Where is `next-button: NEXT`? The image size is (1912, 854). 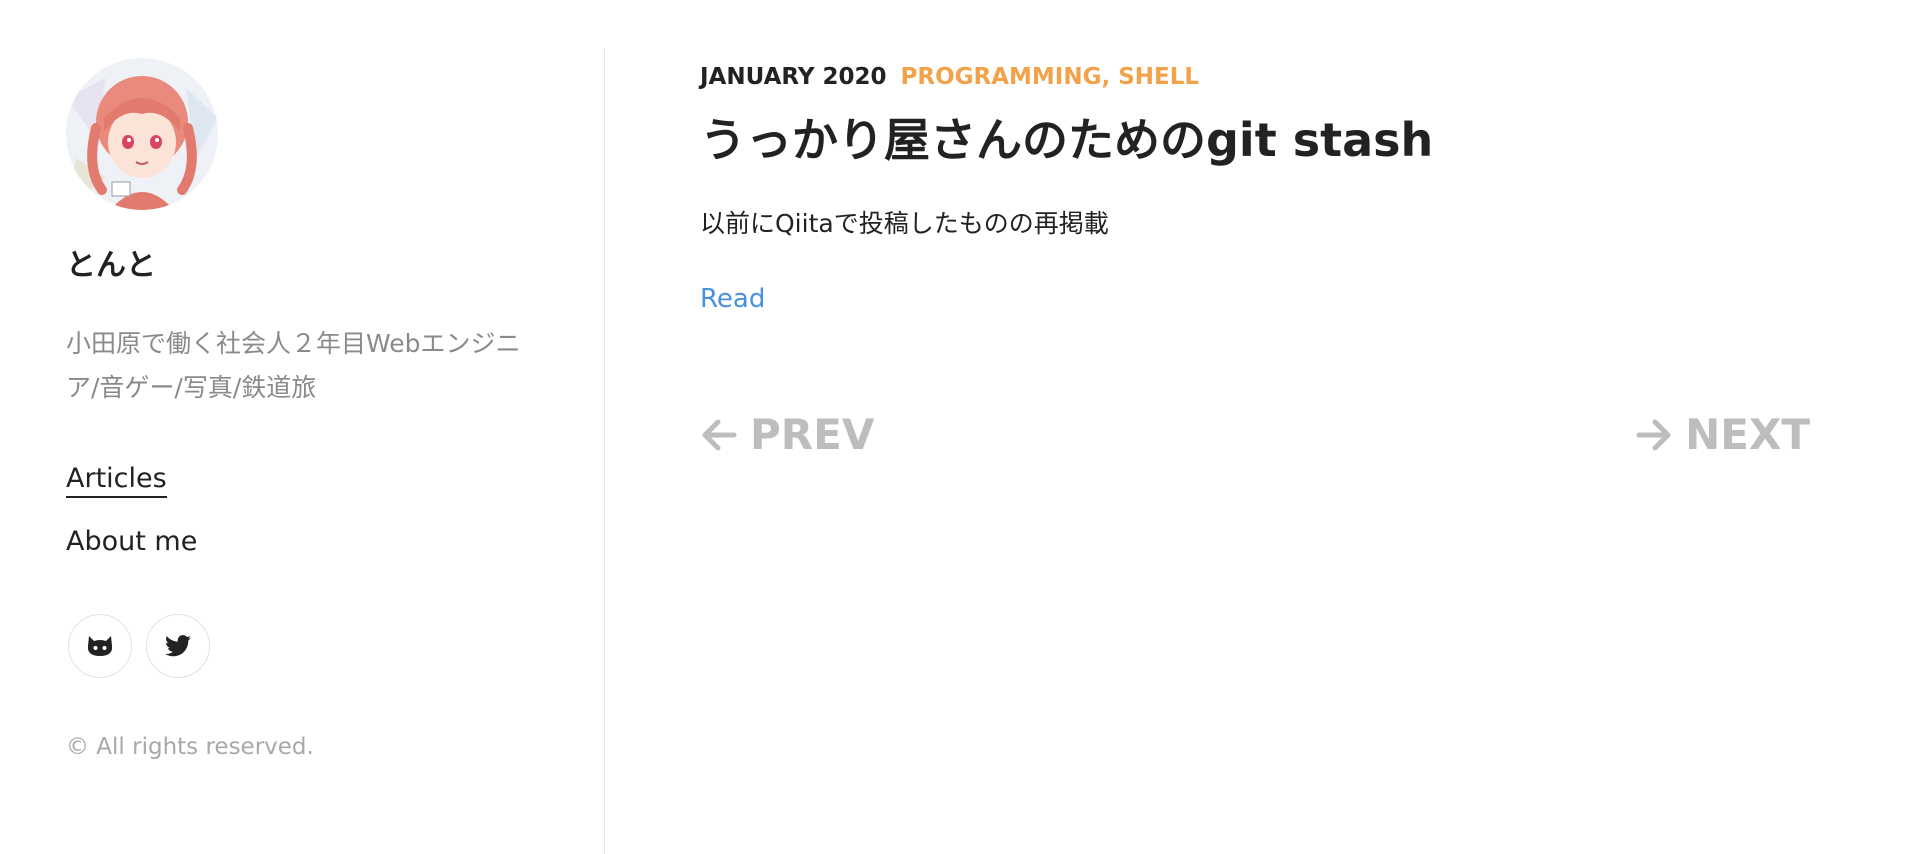 next-button: NEXT is located at coordinates (1722, 434).